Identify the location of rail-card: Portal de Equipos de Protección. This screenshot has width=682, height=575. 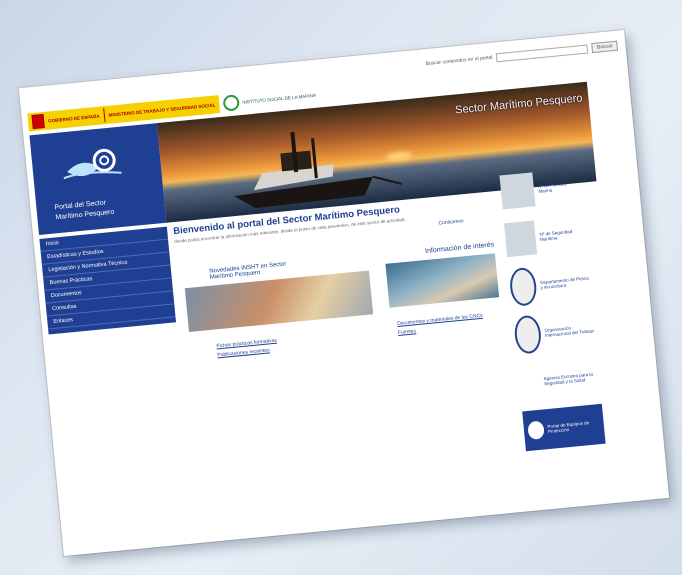
(564, 427).